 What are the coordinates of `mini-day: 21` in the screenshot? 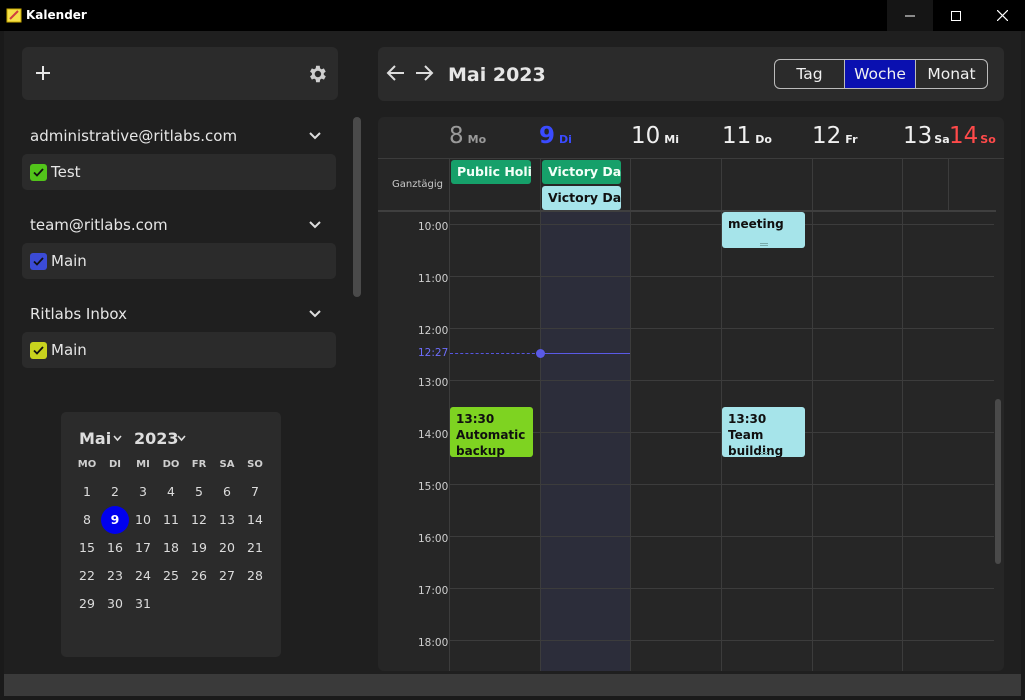 It's located at (255, 548).